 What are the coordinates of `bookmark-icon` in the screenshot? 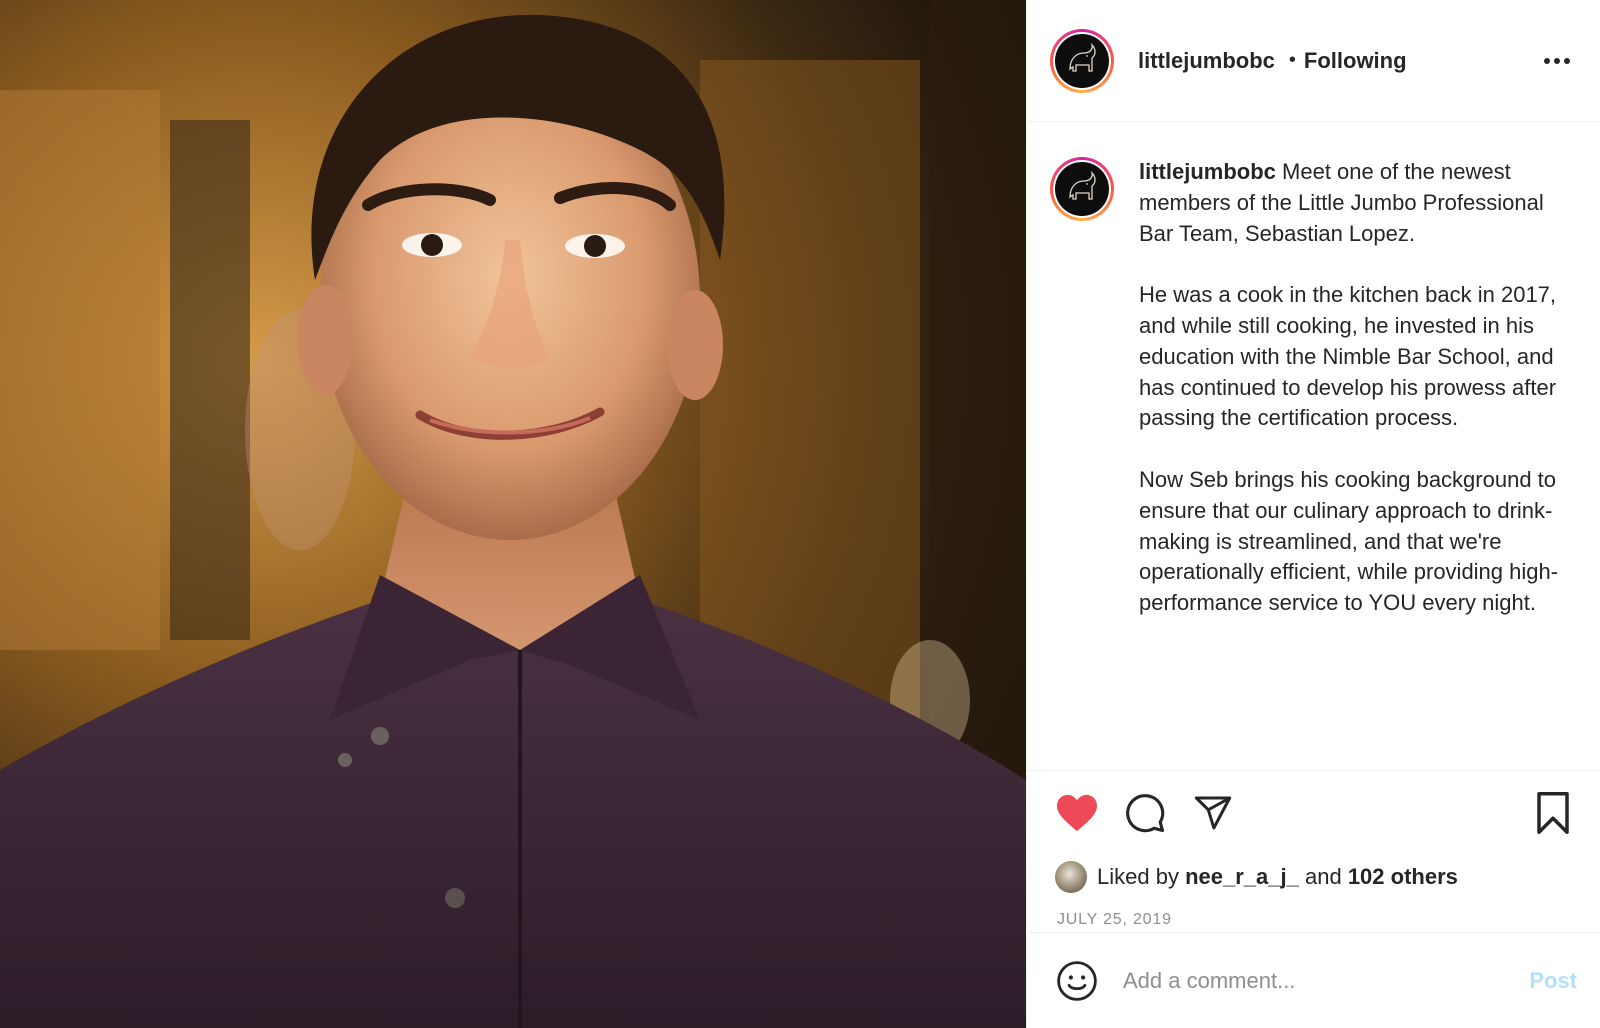 It's located at (1553, 813).